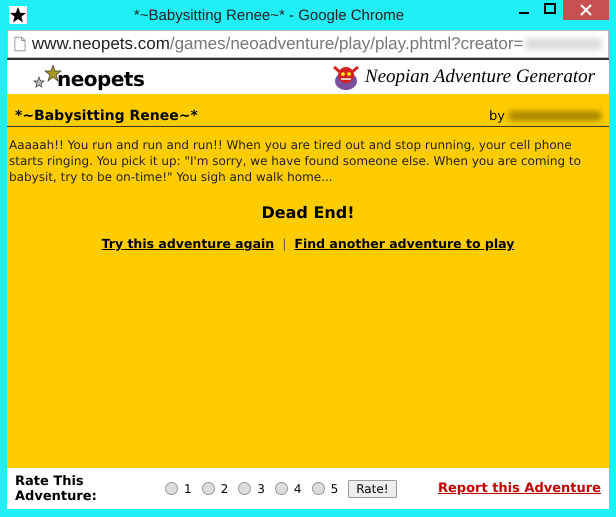  Describe the element at coordinates (404, 243) in the screenshot. I see `adventure-link: Find another adventure to play` at that location.